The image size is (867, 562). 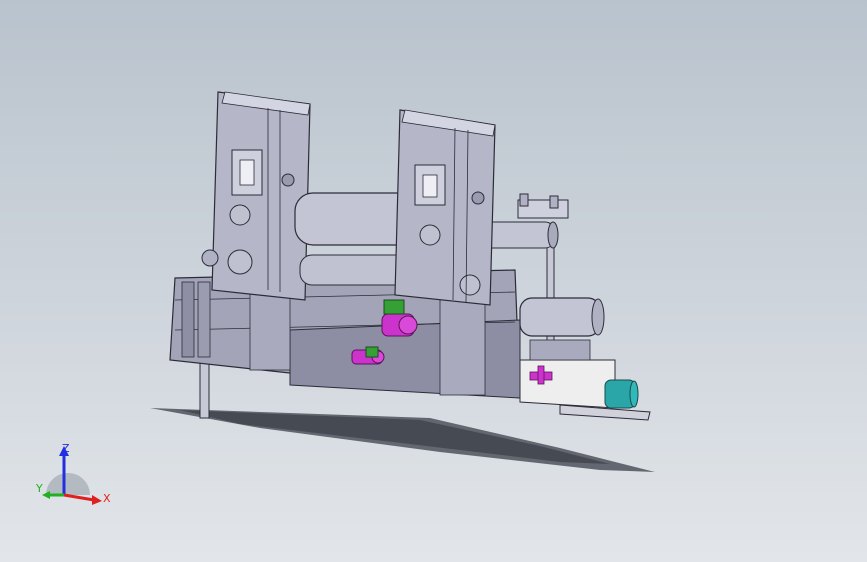 I want to click on left-housing-tower, so click(x=256, y=196).